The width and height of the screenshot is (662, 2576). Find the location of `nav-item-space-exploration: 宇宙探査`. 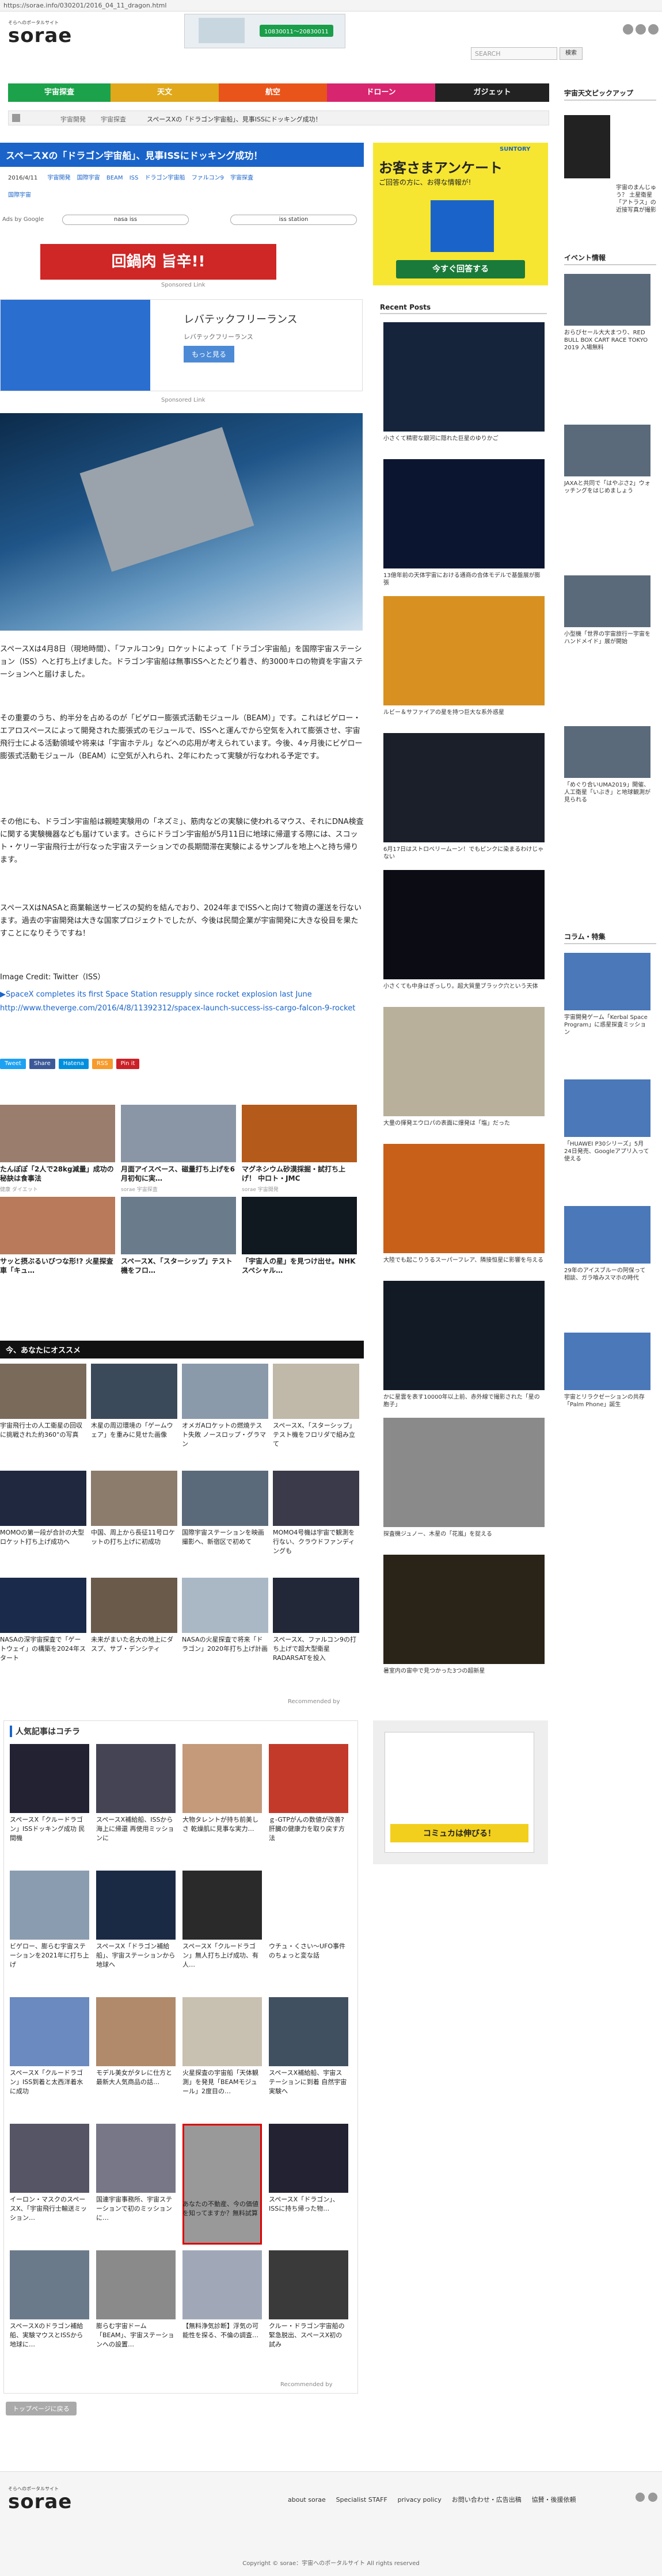

nav-item-space-exploration: 宇宙探査 is located at coordinates (60, 92).